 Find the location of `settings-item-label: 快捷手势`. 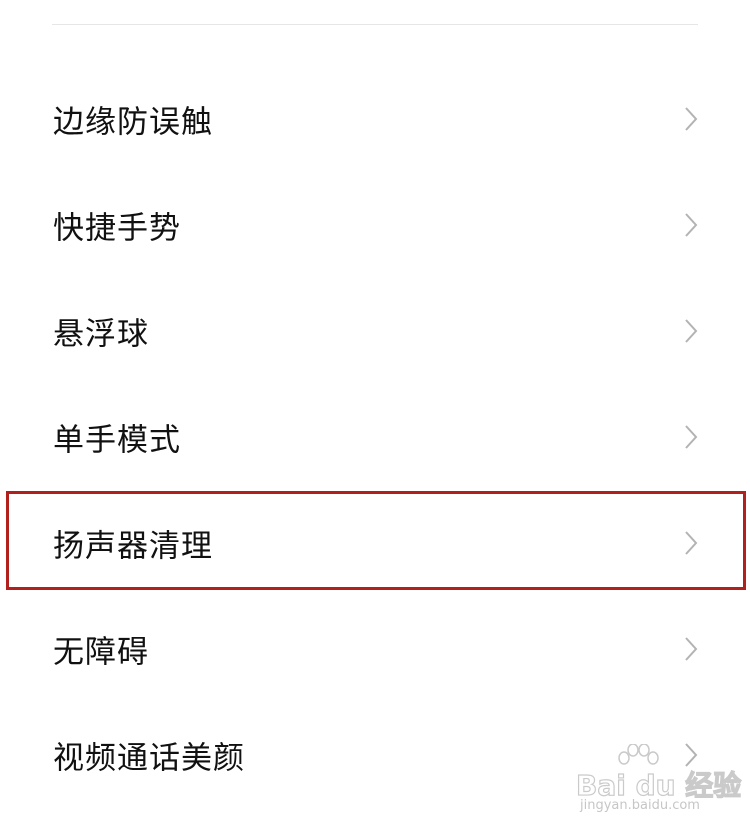

settings-item-label: 快捷手势 is located at coordinates (117, 228).